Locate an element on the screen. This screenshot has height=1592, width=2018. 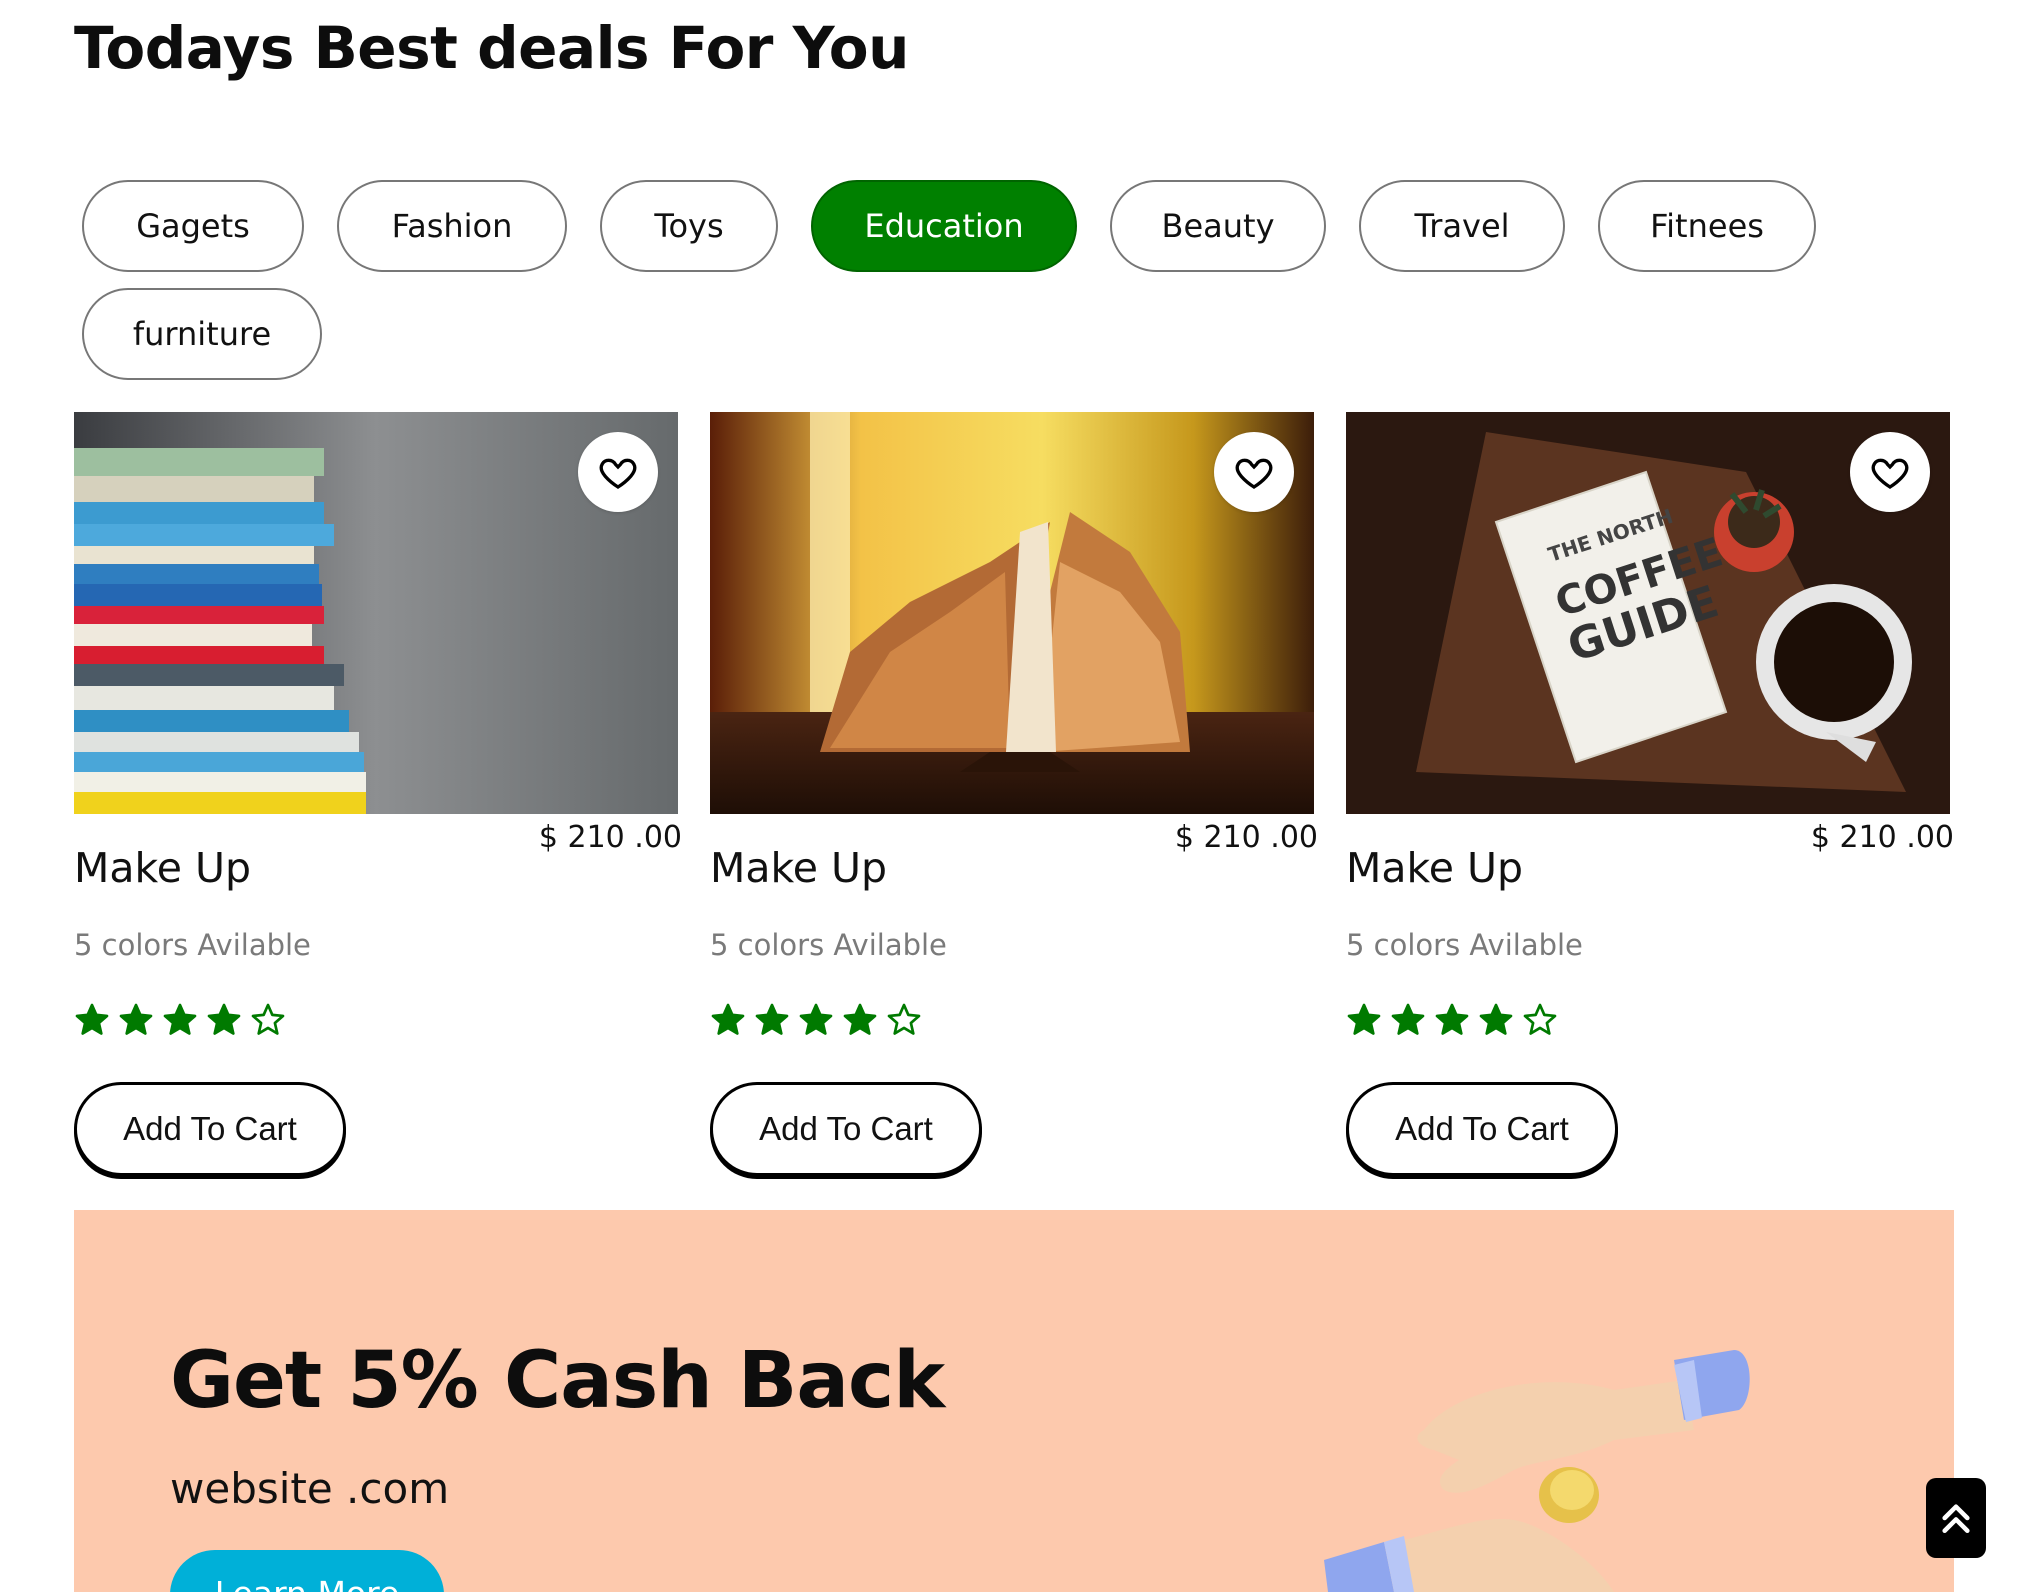
category-pill-travel: Travel is located at coordinates (1462, 226).